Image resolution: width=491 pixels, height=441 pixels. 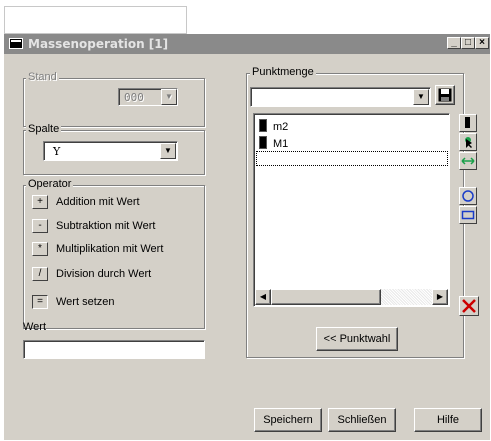 What do you see at coordinates (448, 420) in the screenshot?
I see `help-button: Hilfe` at bounding box center [448, 420].